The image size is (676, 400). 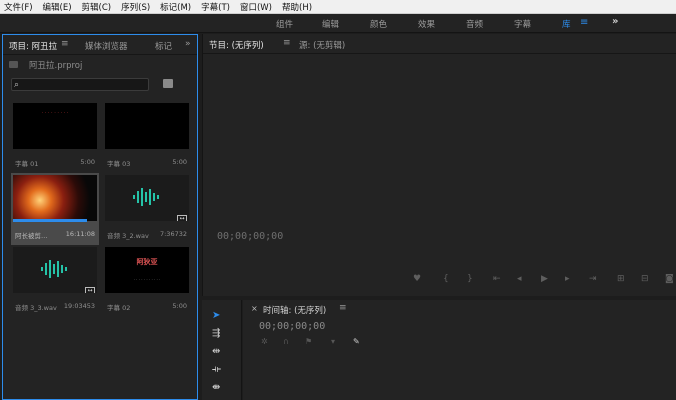 What do you see at coordinates (135, 7) in the screenshot?
I see `menu-sequence: 序列(S)` at bounding box center [135, 7].